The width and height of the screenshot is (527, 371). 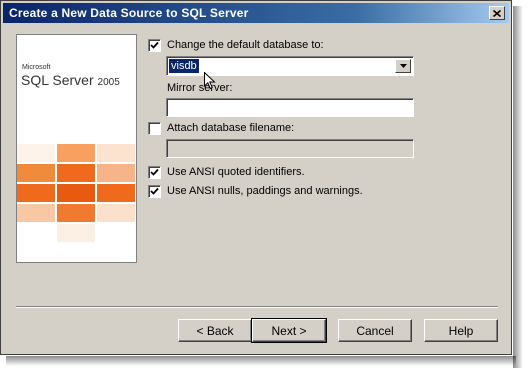 What do you see at coordinates (245, 45) in the screenshot?
I see `change-default-db-label: Change the default database to:` at bounding box center [245, 45].